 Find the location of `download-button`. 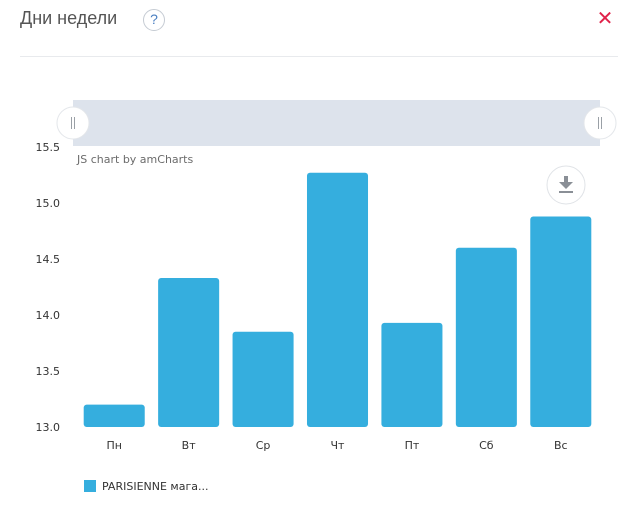

download-button is located at coordinates (566, 185).